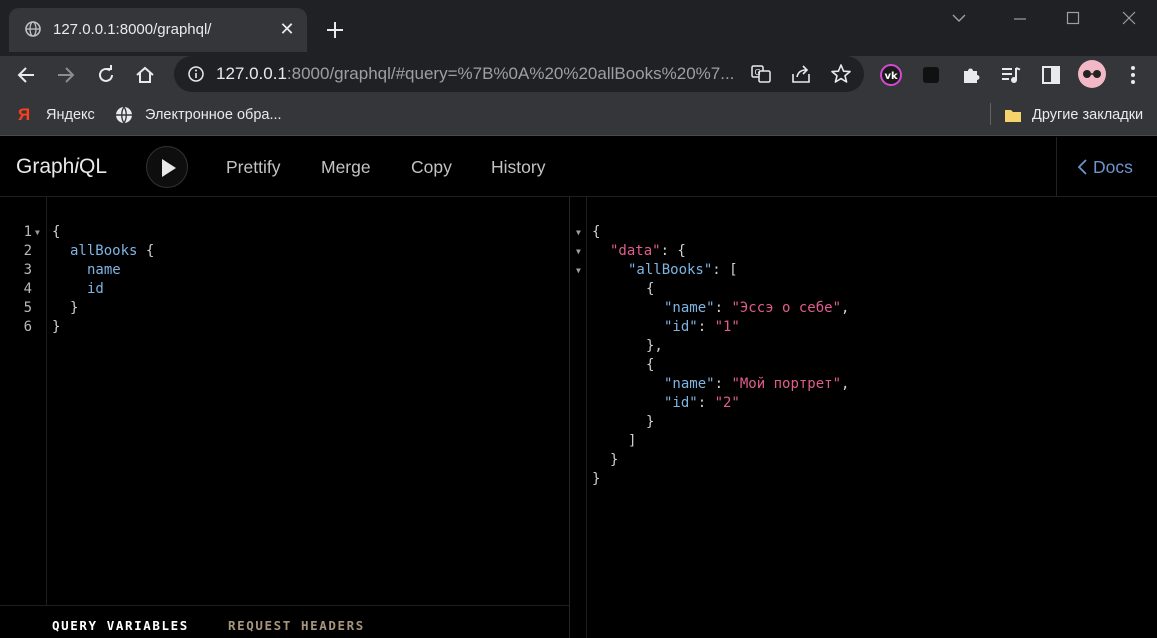  Describe the element at coordinates (1020, 18) in the screenshot. I see `minimize-button` at that location.